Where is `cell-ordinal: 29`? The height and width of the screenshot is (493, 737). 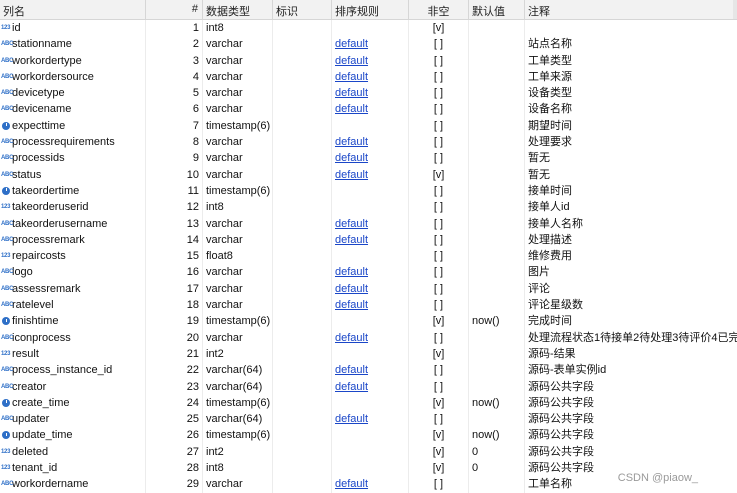
cell-ordinal: 29 is located at coordinates (174, 484).